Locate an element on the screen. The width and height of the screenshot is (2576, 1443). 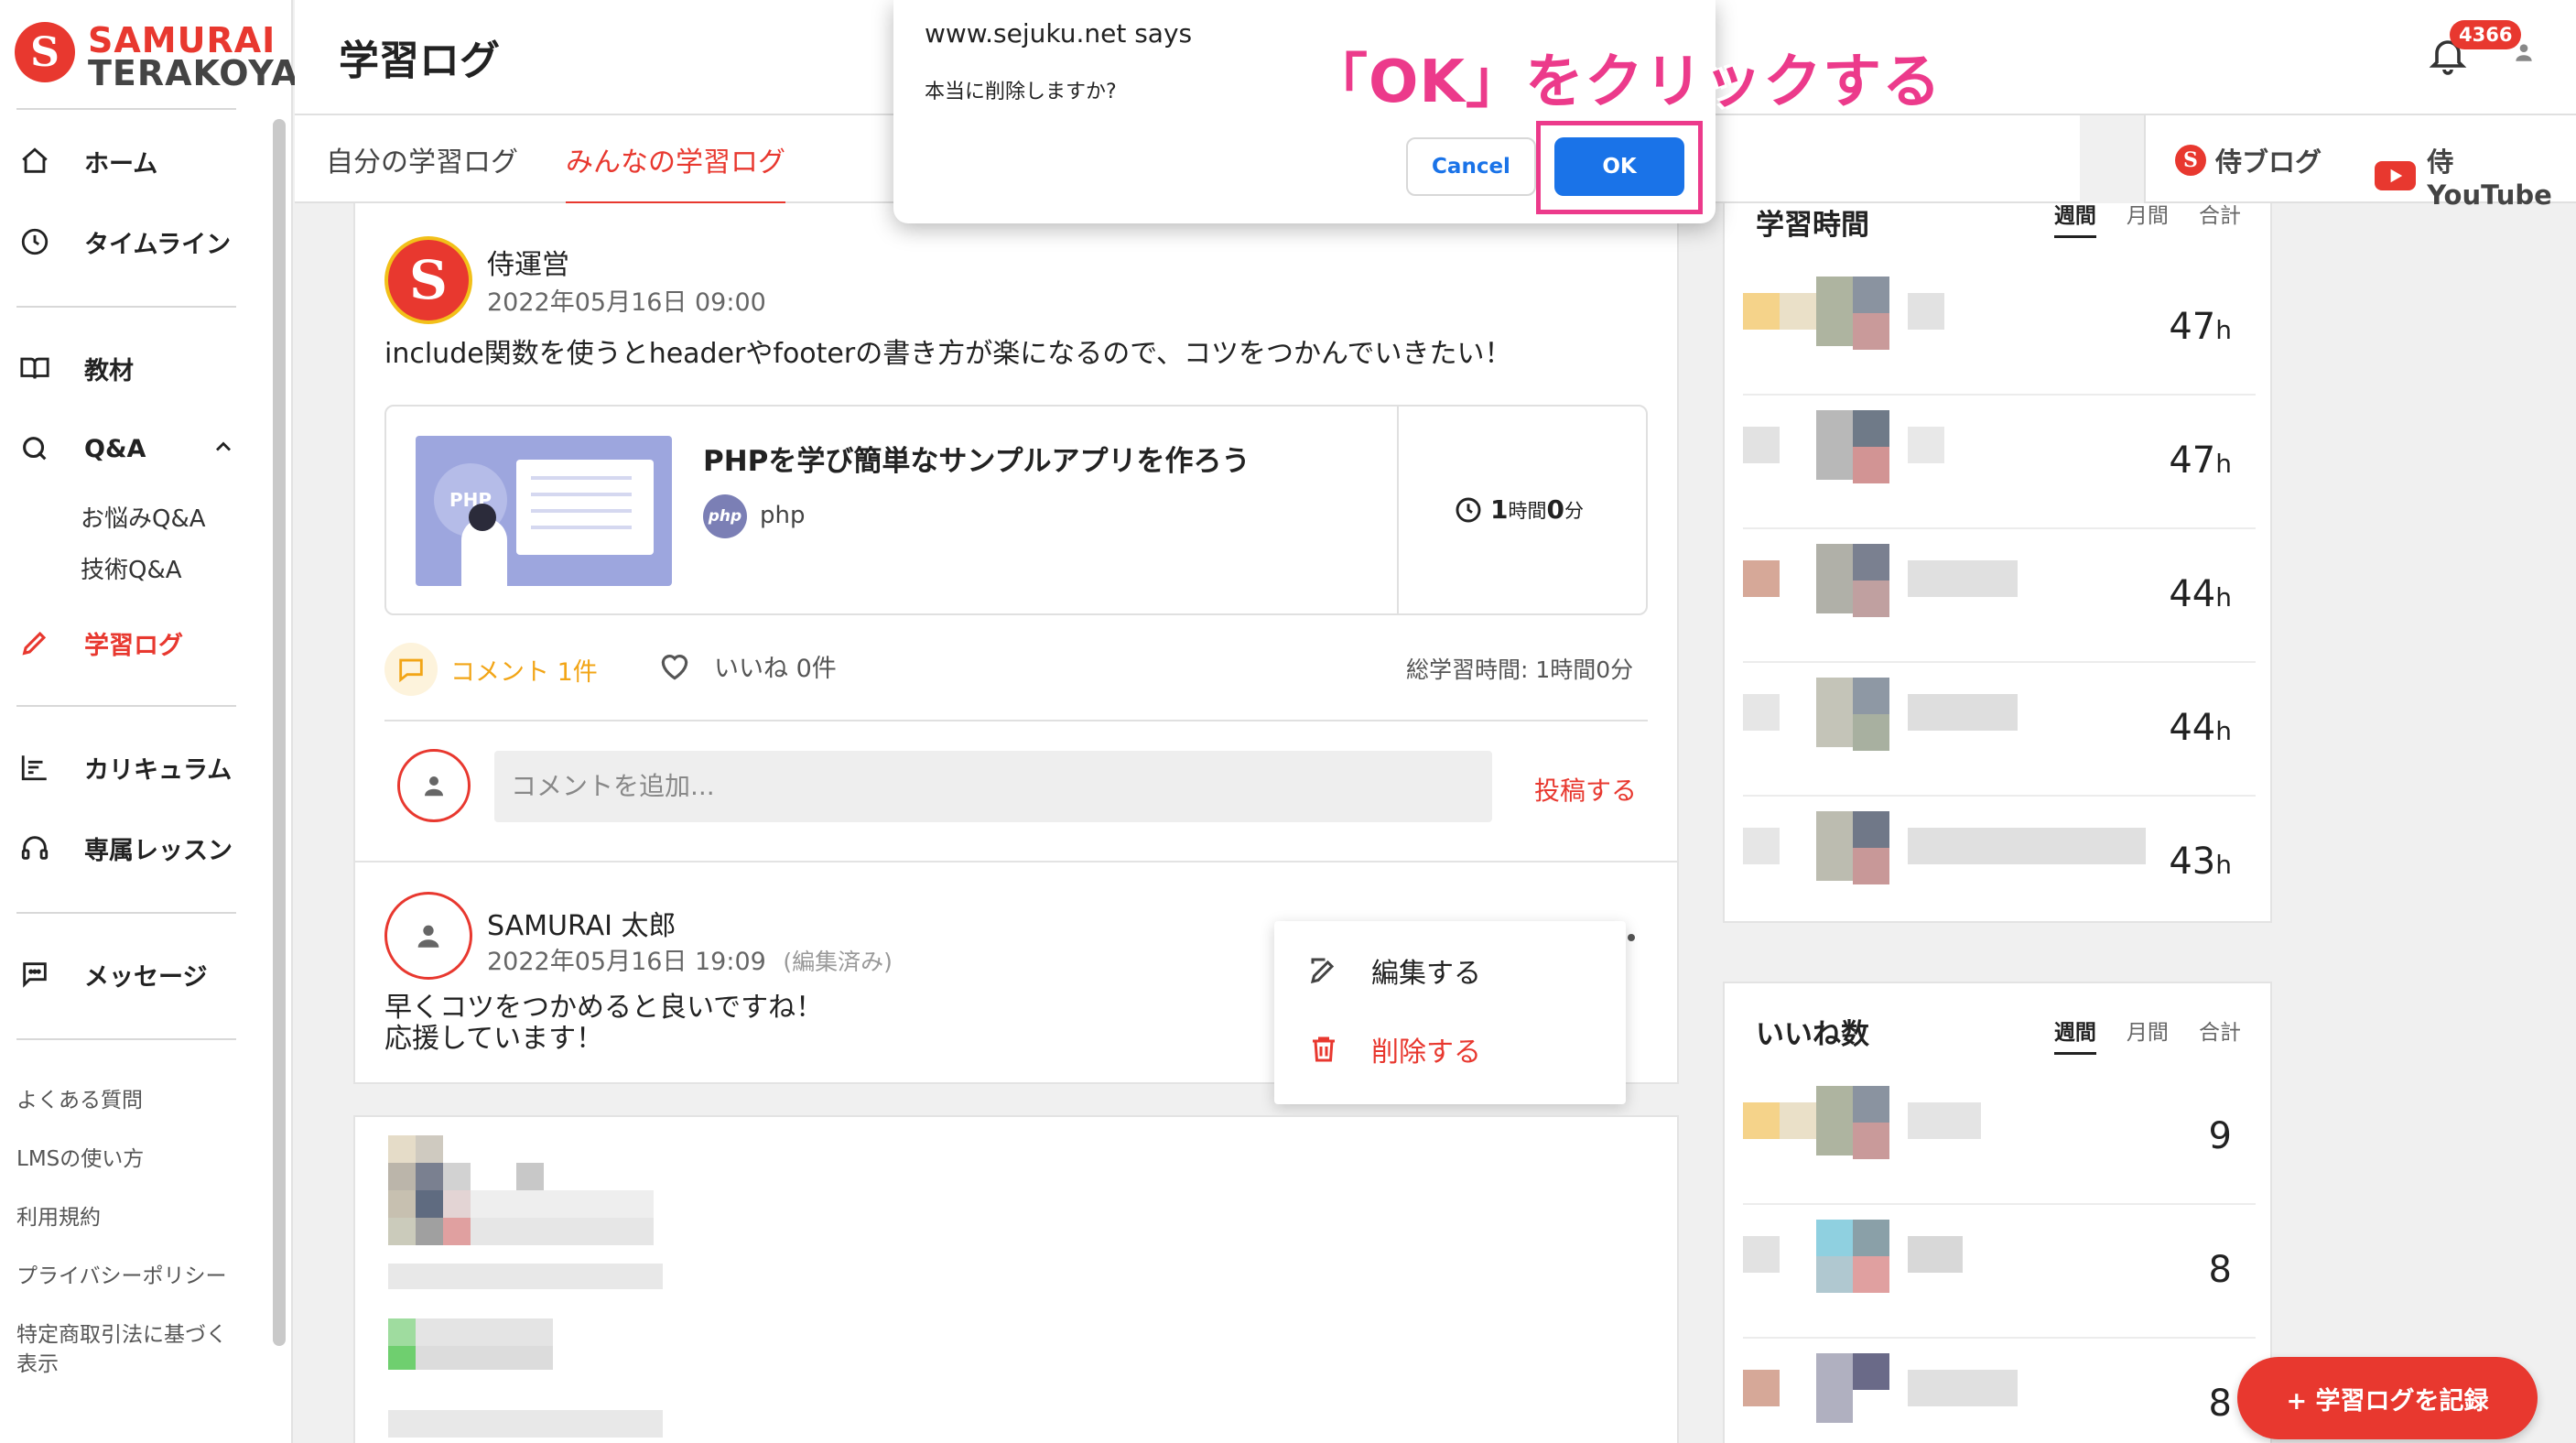
sidebar-item-curriculum: カリキュラム is located at coordinates (135, 767).